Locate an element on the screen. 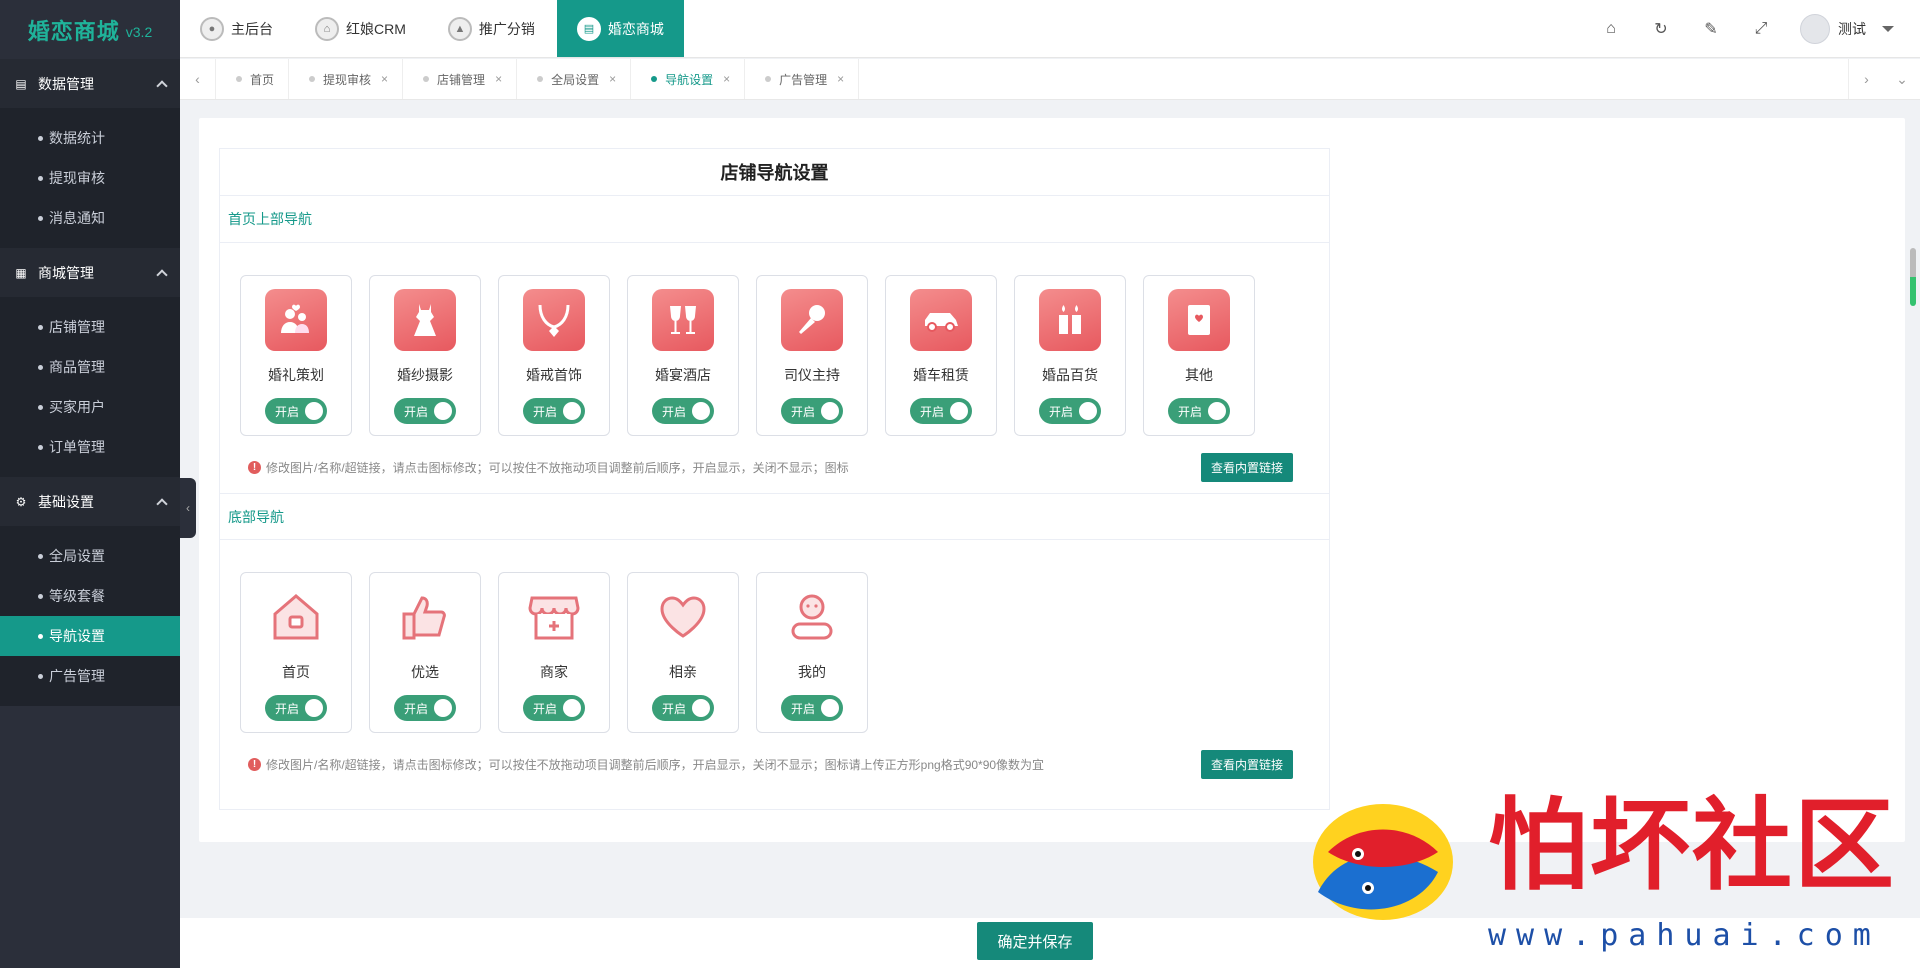 The width and height of the screenshot is (1920, 968). sidebar-item-store-management: 店铺管理 is located at coordinates (90, 327).